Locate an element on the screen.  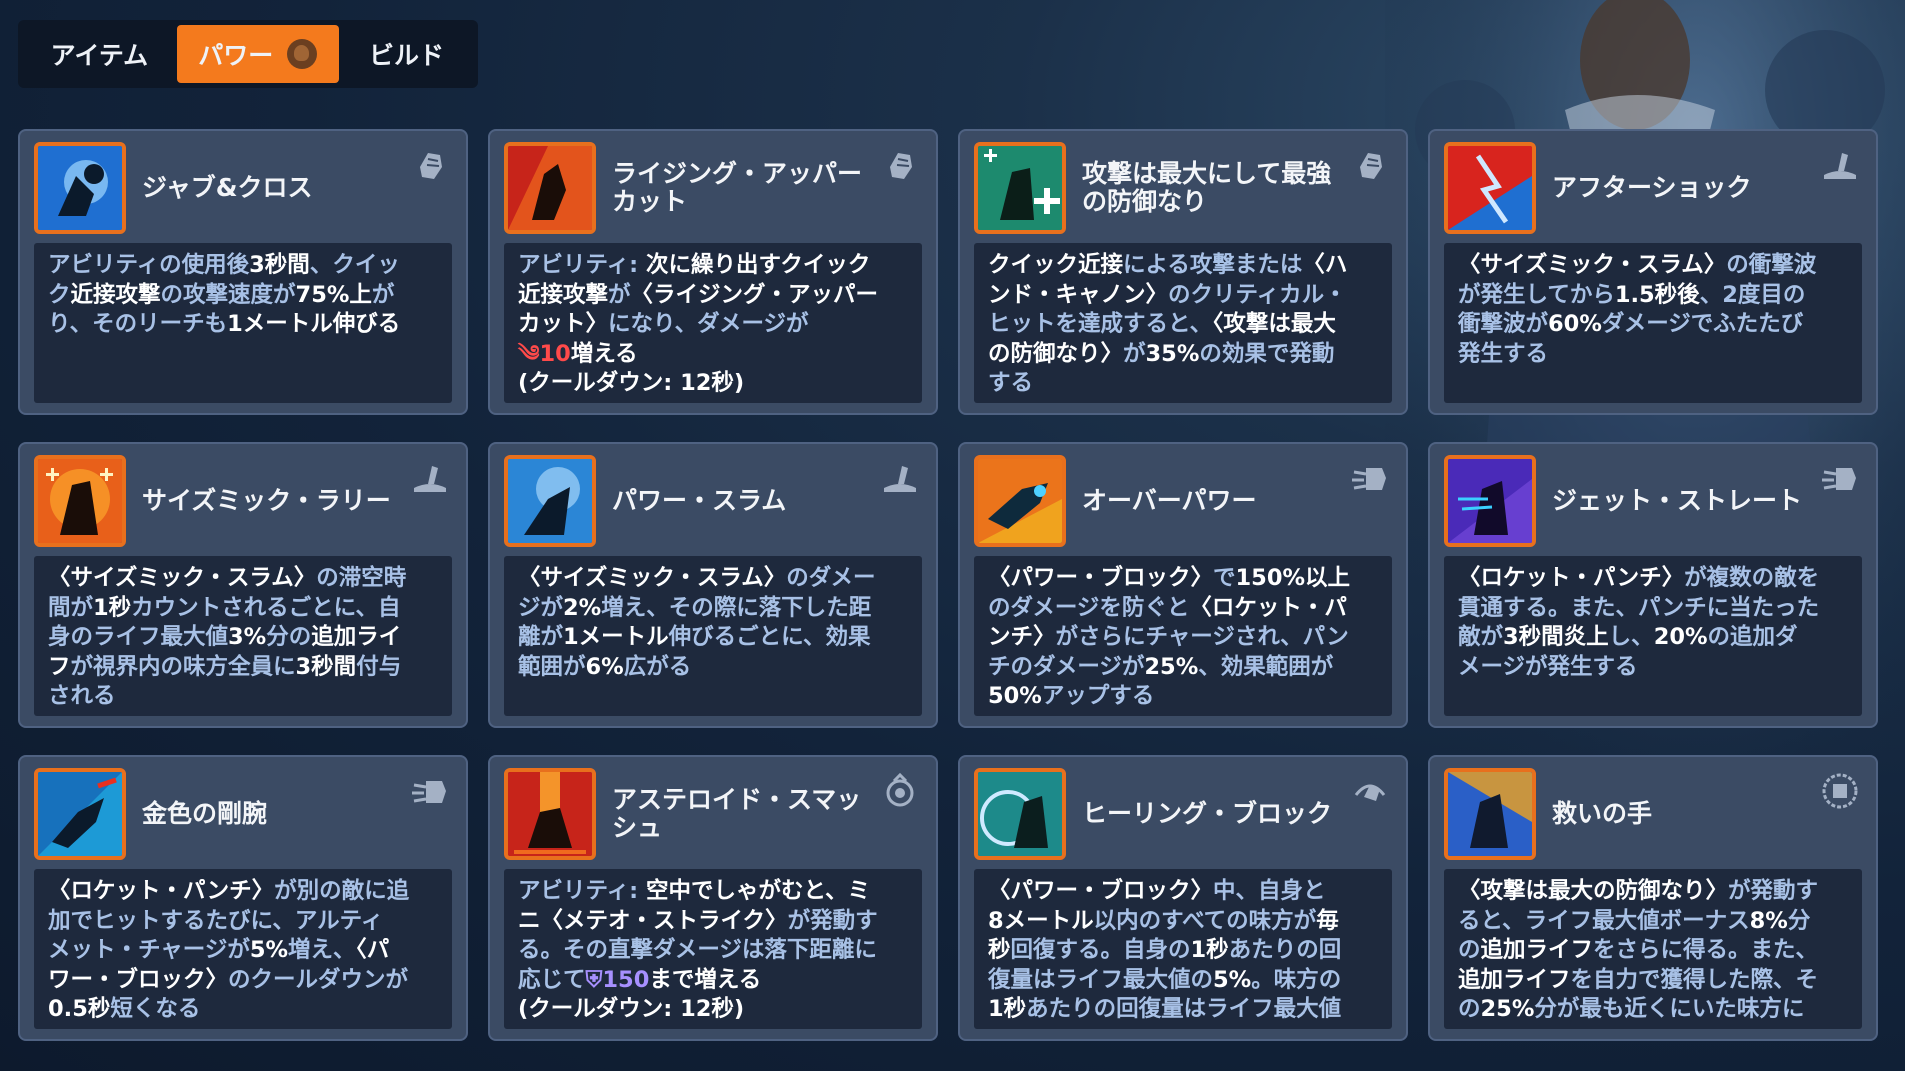
desc-highlight: 50% is located at coordinates (1015, 696).